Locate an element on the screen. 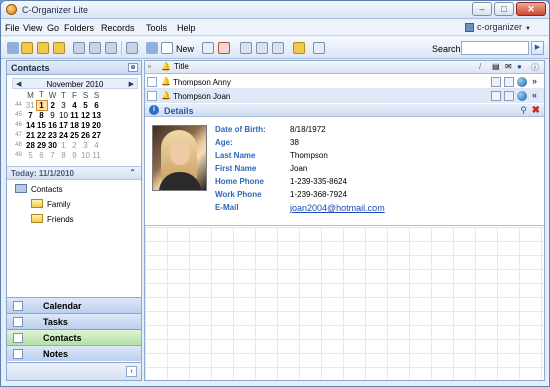 This screenshot has height=387, width=550. new-folder-icon is located at coordinates (43, 48).